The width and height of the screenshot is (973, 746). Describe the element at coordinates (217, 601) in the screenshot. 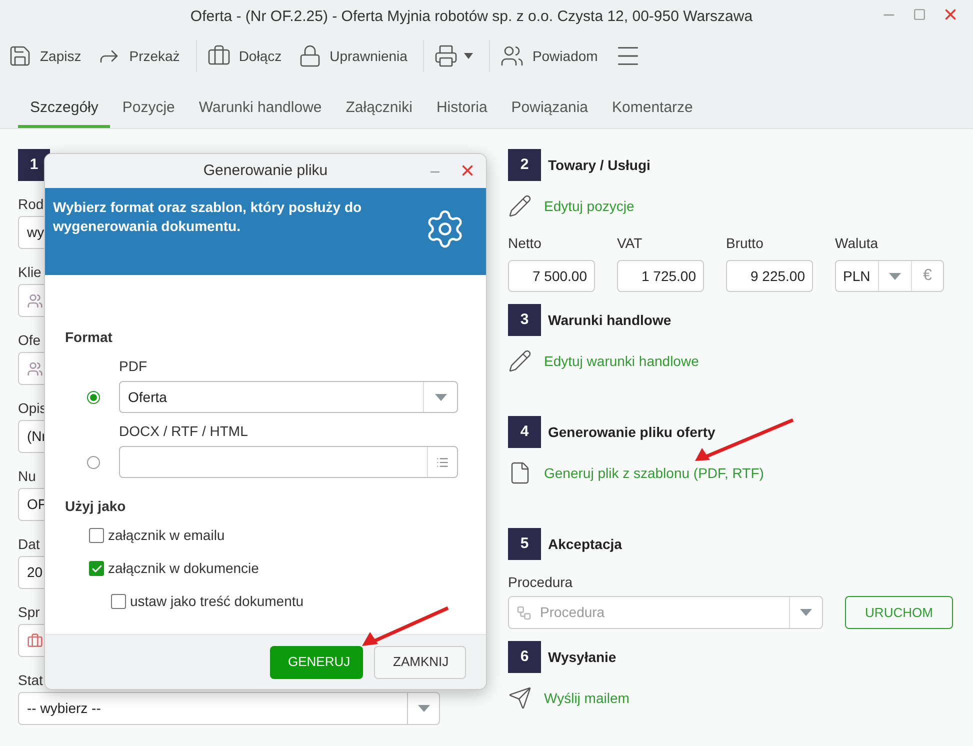

I see `checkbox-label: ustaw jako treść dokumentu` at that location.